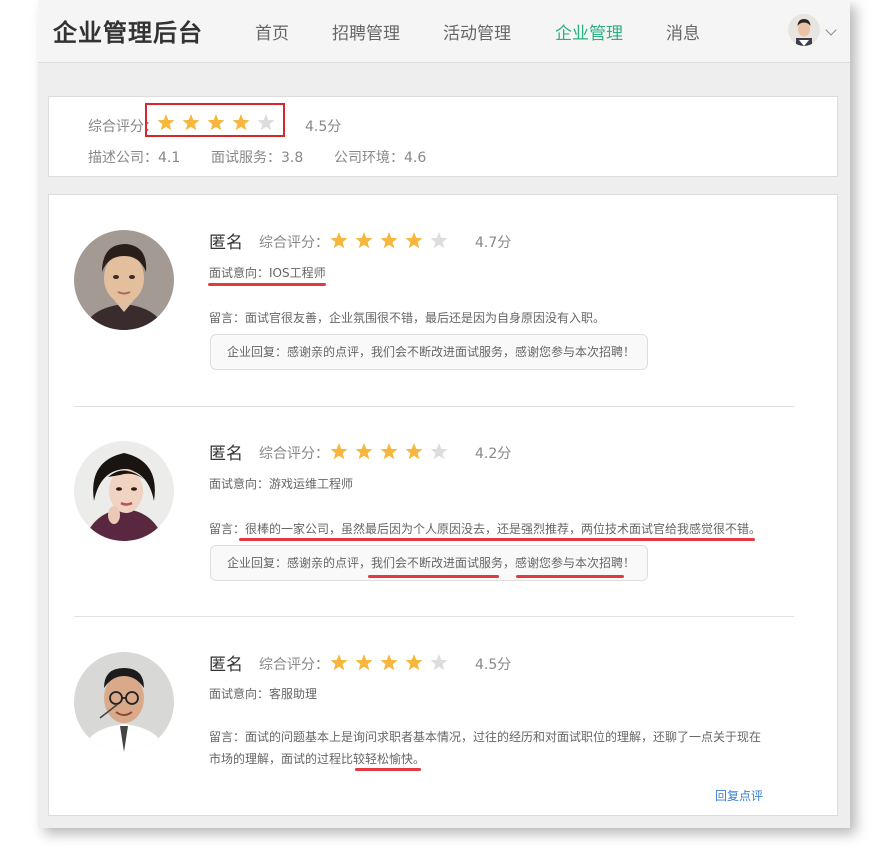 Image resolution: width=886 pixels, height=851 pixels. What do you see at coordinates (443, 136) in the screenshot?
I see `rating-summary-card: 综合评分： 4.5分 描述公司：4.1 面试服务：3.8 公司环境：4.6` at bounding box center [443, 136].